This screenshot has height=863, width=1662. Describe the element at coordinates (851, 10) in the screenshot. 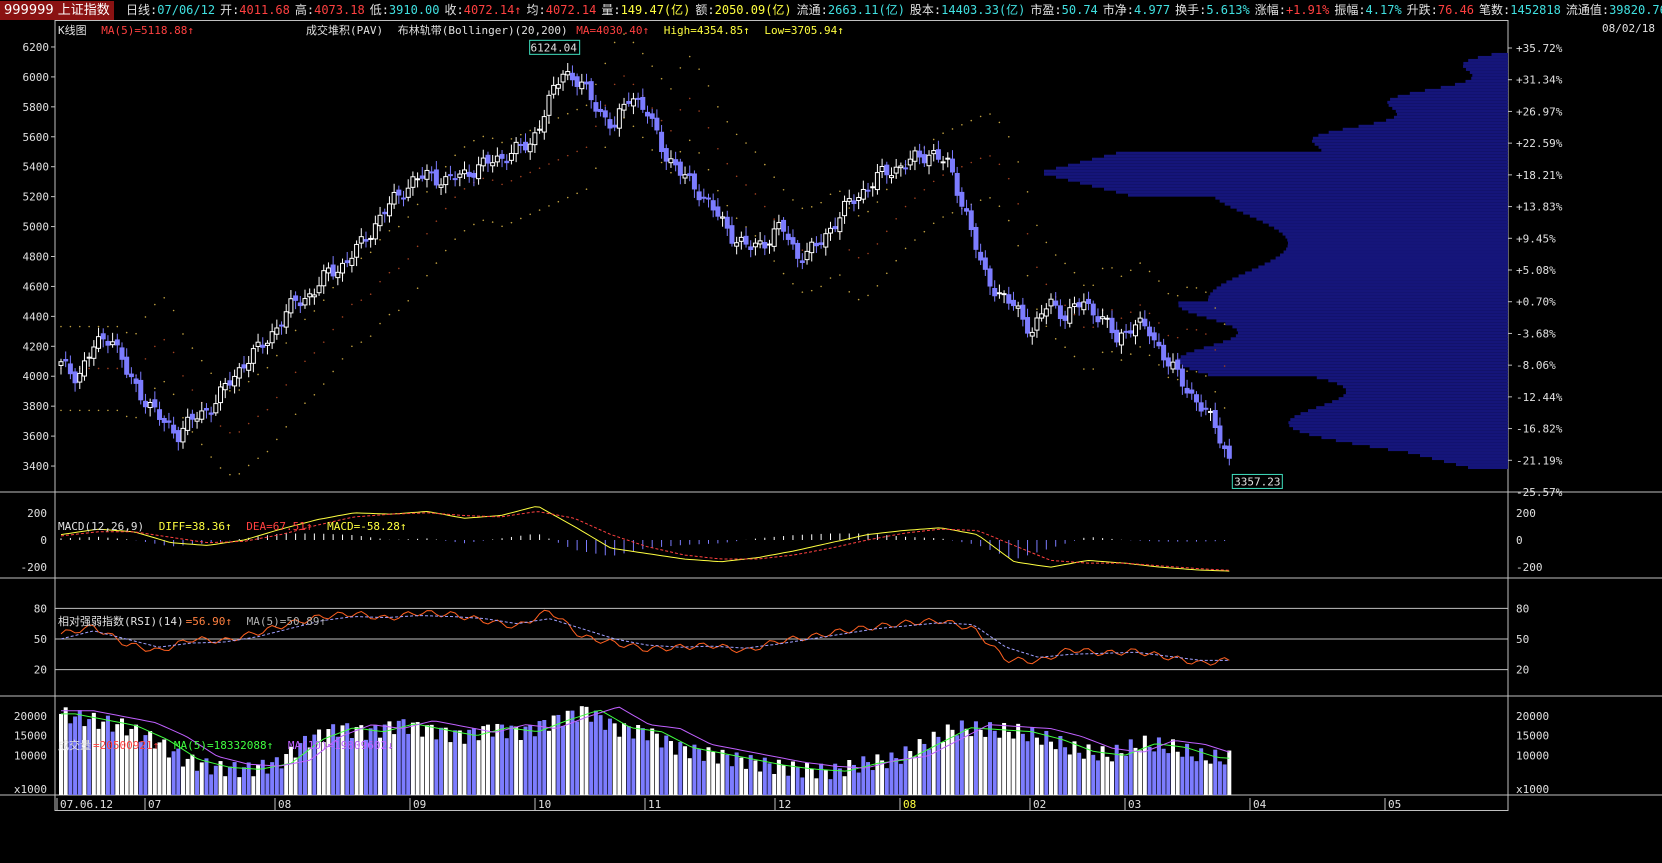

I see `quote-item: 流通:2663.11(亿)` at that location.